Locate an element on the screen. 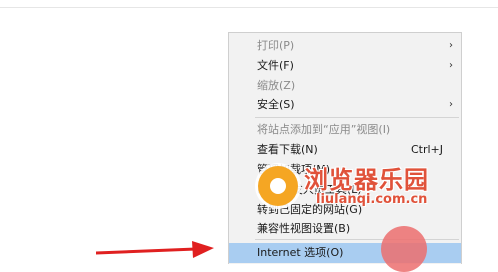 The height and width of the screenshot is (272, 498). menu-item-f12-tools: F12 开发人员工具(L) is located at coordinates (345, 190).